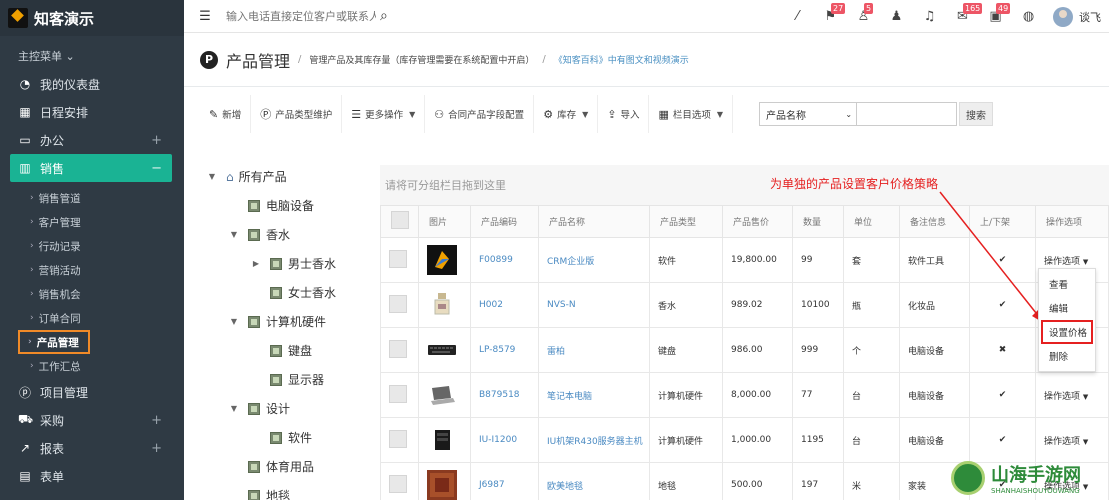 This screenshot has height=500, width=1109. Describe the element at coordinates (594, 221) in the screenshot. I see `column-header: 产品名称` at that location.